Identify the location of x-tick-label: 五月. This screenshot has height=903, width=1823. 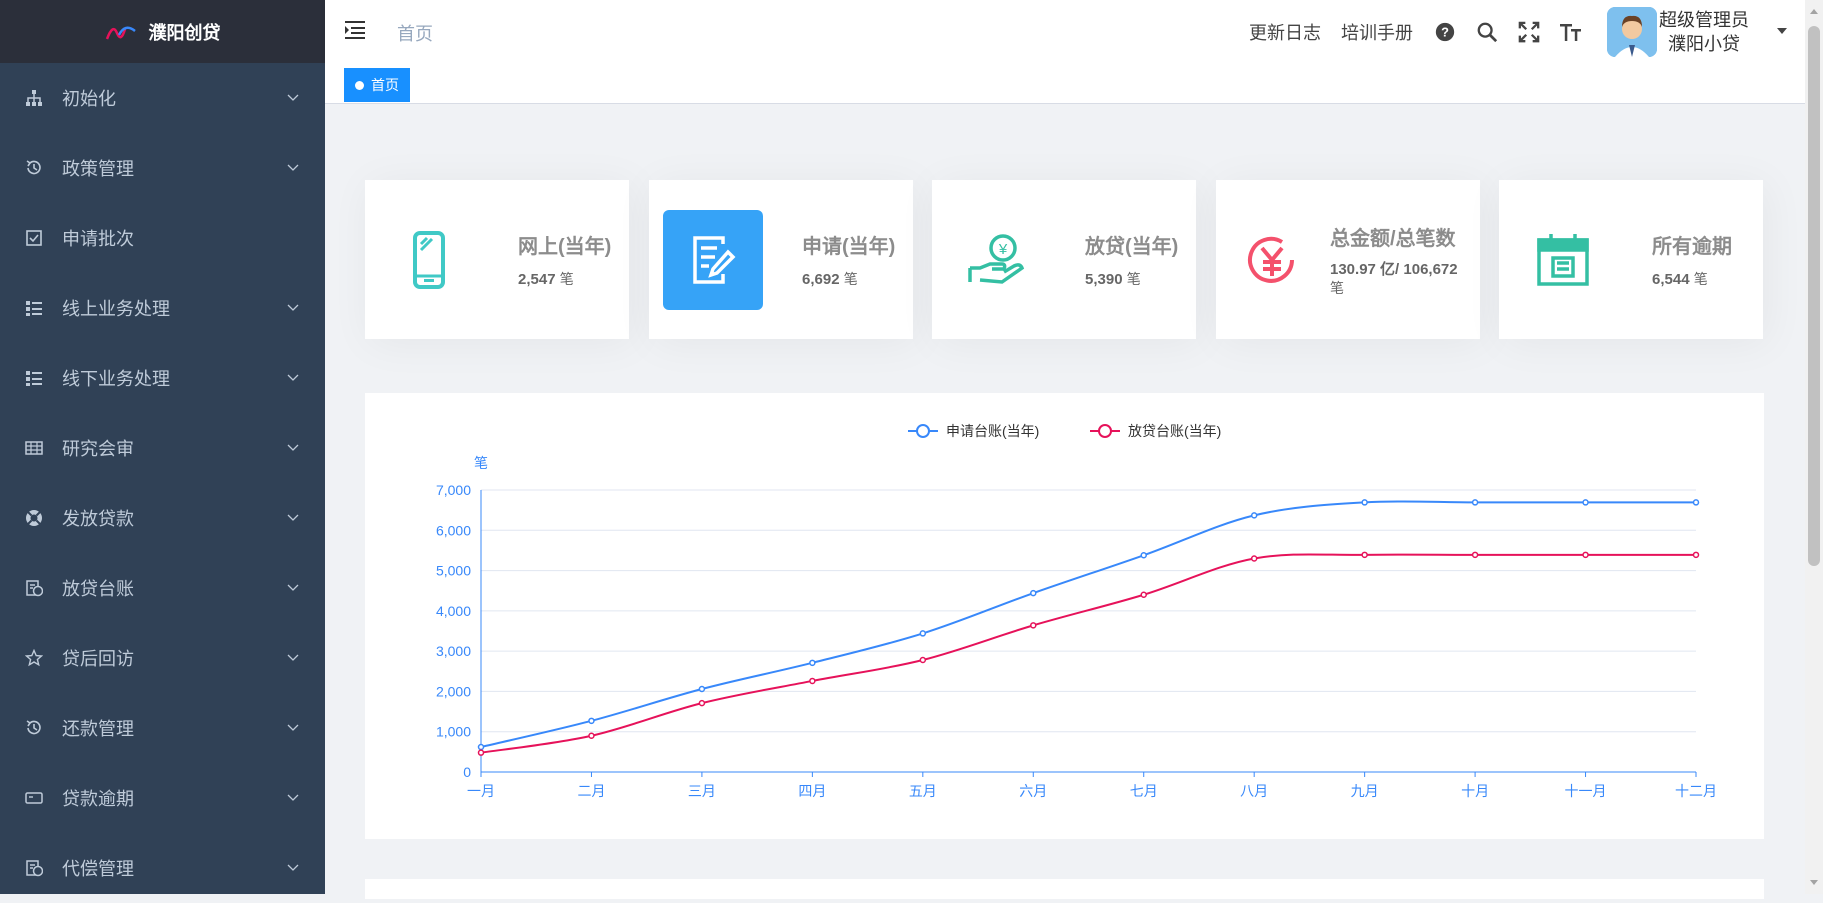
(923, 791).